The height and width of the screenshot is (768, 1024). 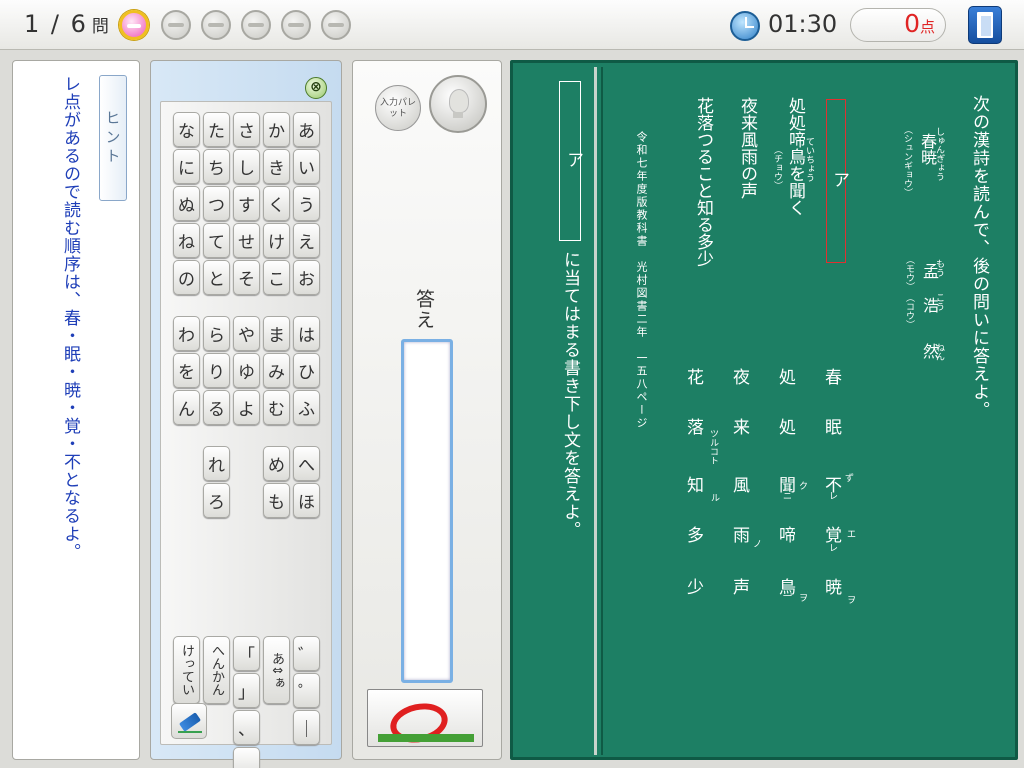 I want to click on kana-key: す, so click(x=246, y=203).